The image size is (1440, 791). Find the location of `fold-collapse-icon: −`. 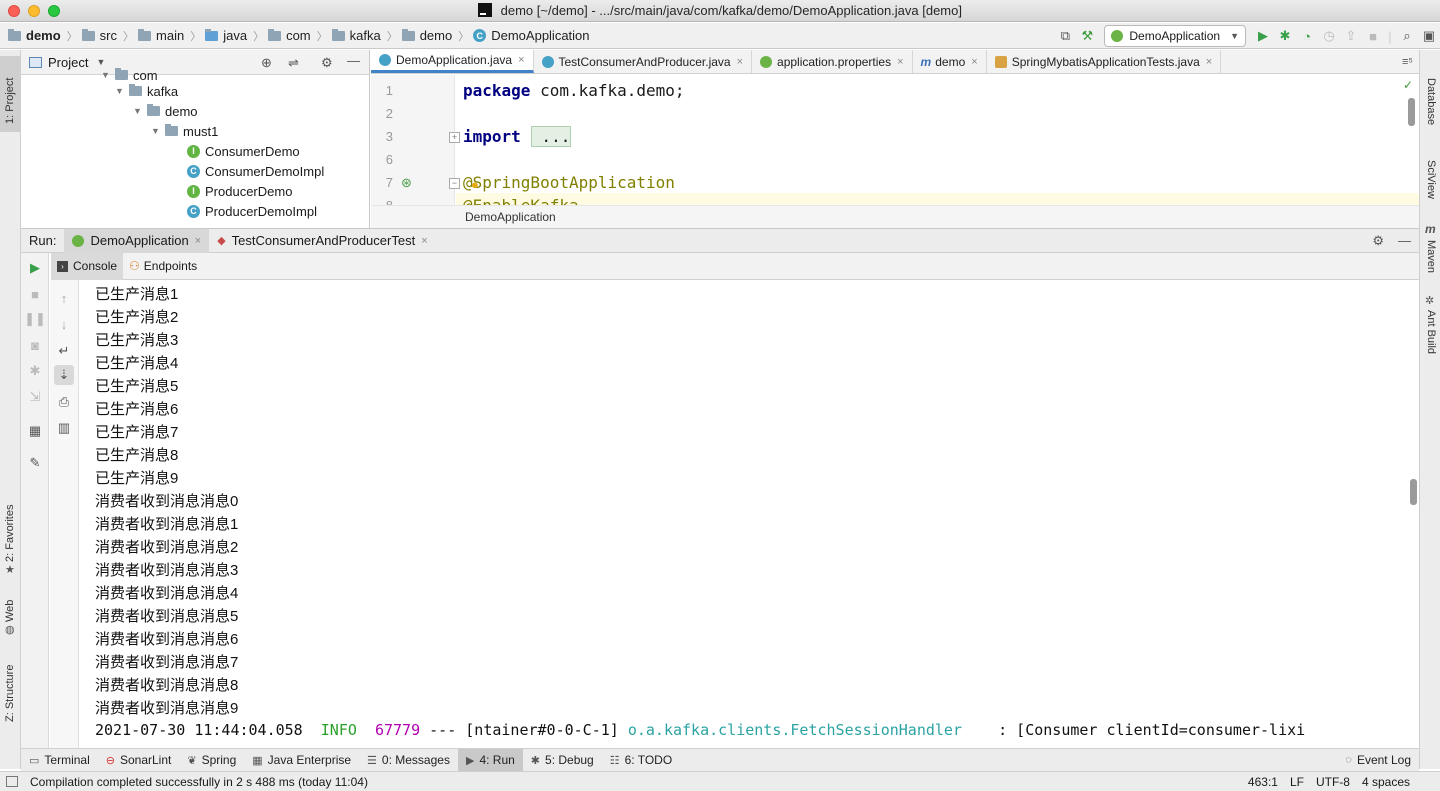

fold-collapse-icon: − is located at coordinates (454, 183).